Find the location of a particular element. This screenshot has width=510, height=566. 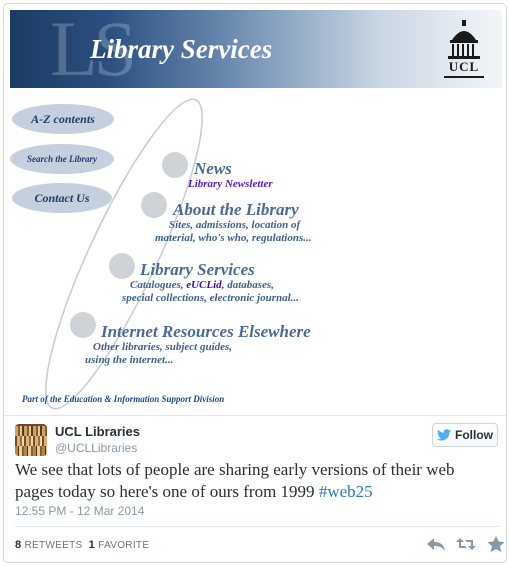

tweet-stats: 8 RETWEETS 1 FAVORITE is located at coordinates (82, 545).